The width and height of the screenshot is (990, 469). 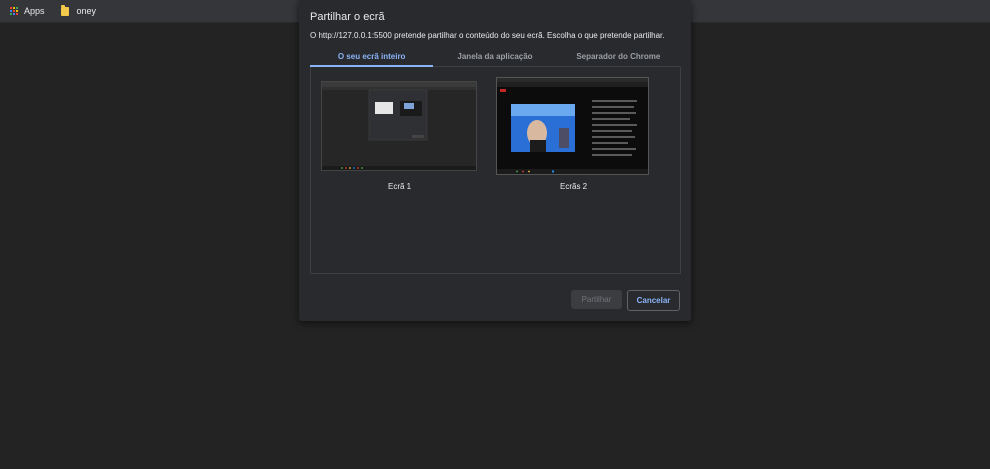 I want to click on screen-2-preview-image, so click(x=572, y=126).